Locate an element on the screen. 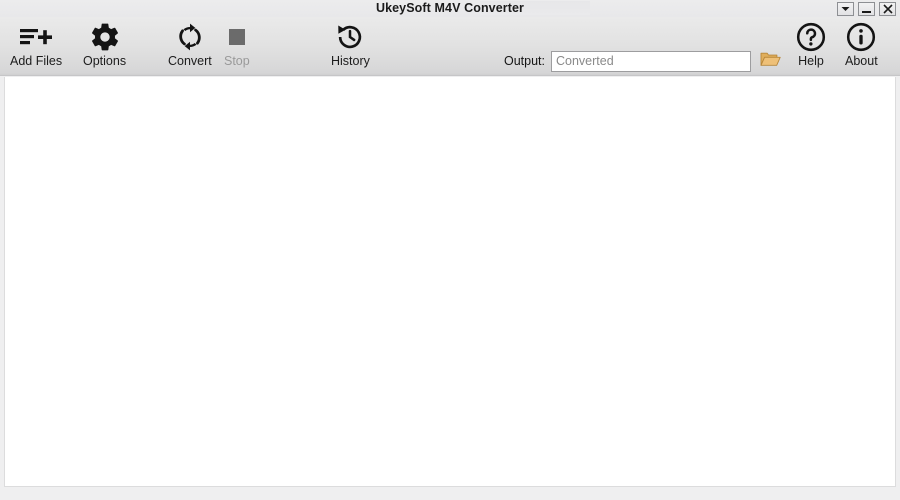 The width and height of the screenshot is (900, 500). toolbar-button-help: Help is located at coordinates (811, 44).